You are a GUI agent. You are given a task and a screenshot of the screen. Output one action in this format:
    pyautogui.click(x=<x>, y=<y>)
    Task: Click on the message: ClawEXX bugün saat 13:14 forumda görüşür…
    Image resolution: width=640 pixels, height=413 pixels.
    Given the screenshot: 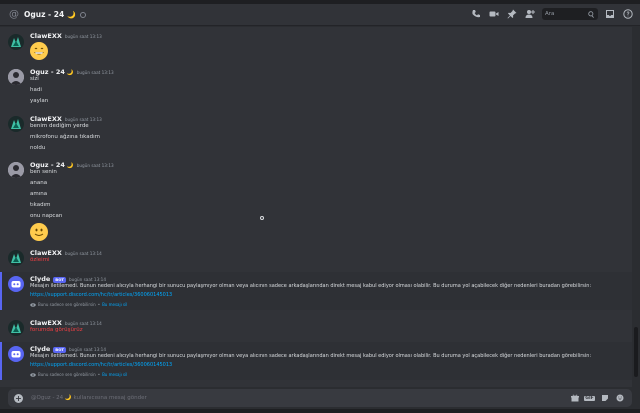 What is the action you would take?
    pyautogui.click(x=316, y=328)
    